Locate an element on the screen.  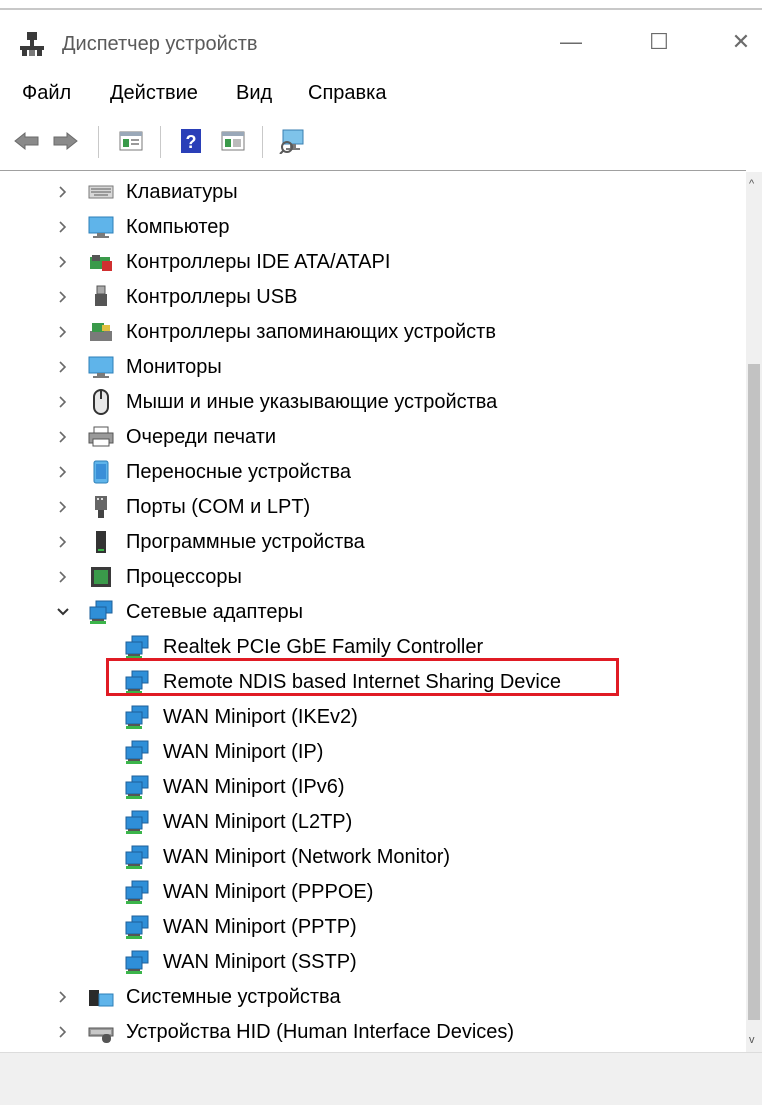
tree-item: WAN Miniport (L2TP) is located at coordinates (373, 822).